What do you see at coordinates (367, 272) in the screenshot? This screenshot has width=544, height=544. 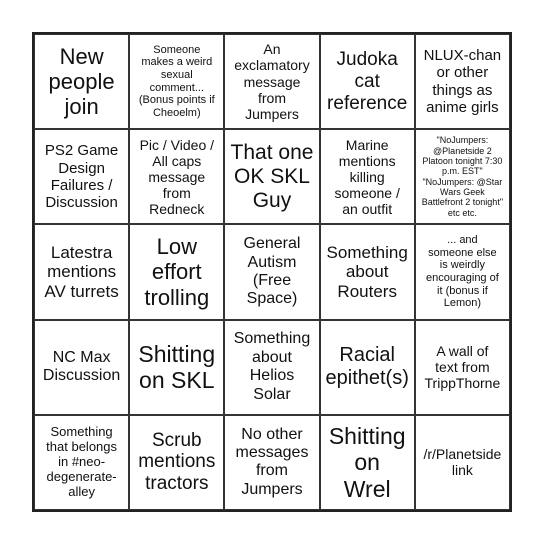 I see `bingo-cell: Something about Routers` at bounding box center [367, 272].